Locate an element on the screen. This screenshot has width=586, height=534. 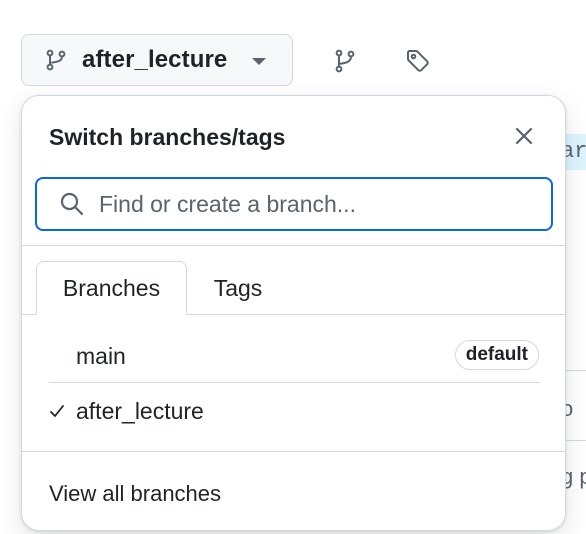
branch-item-after-lecture: after_lecture is located at coordinates (294, 411).